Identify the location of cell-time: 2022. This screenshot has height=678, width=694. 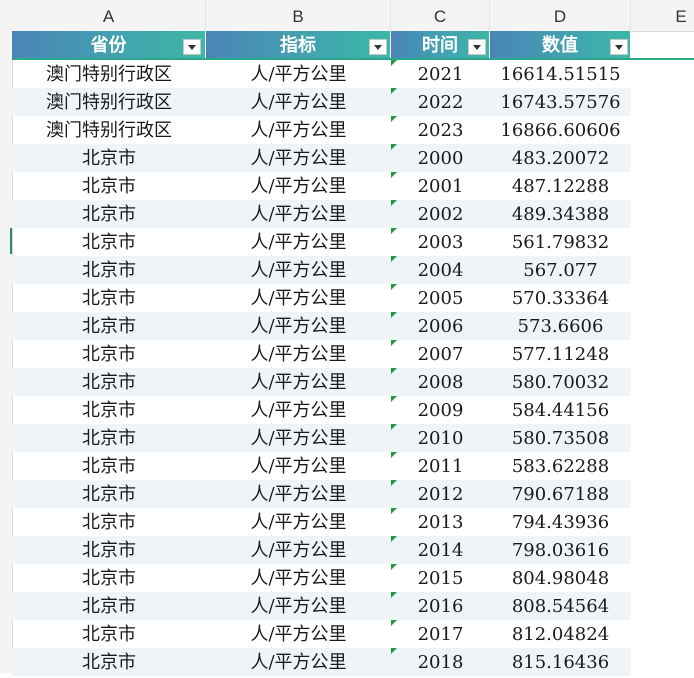
(440, 102).